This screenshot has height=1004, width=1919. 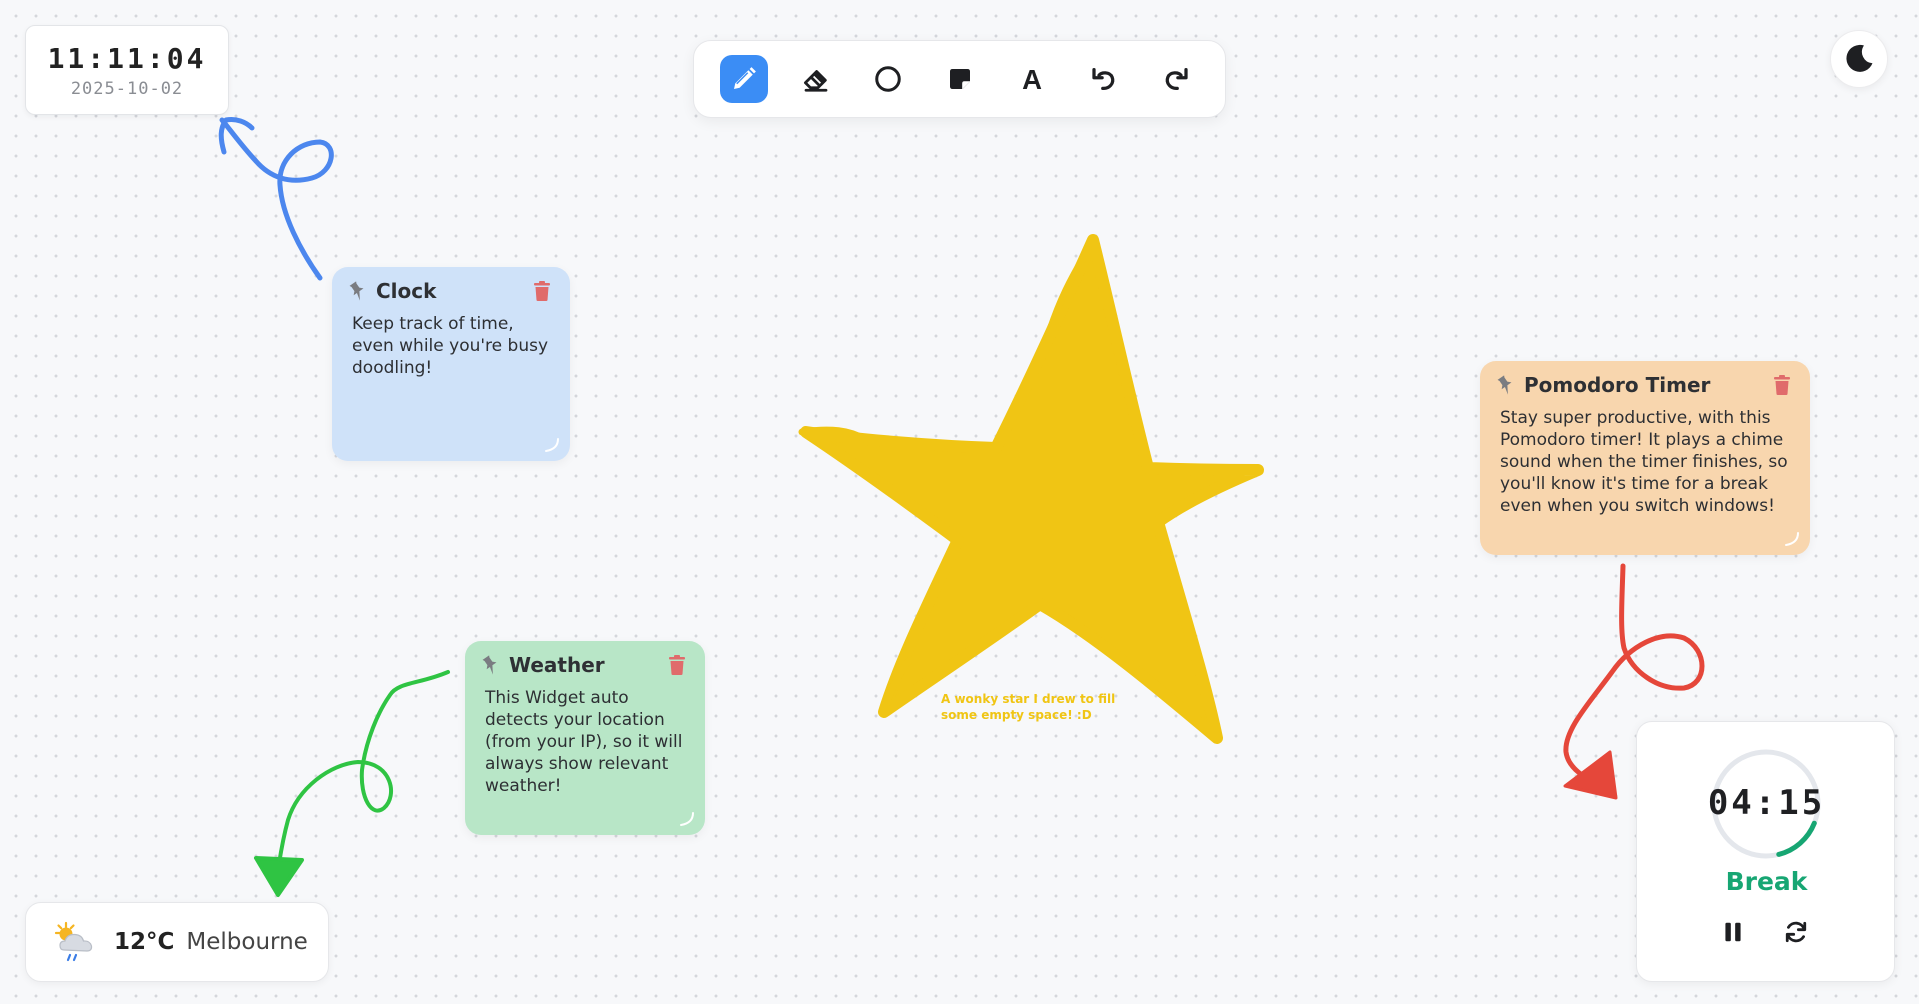 I want to click on theme-toggle-button, so click(x=1859, y=59).